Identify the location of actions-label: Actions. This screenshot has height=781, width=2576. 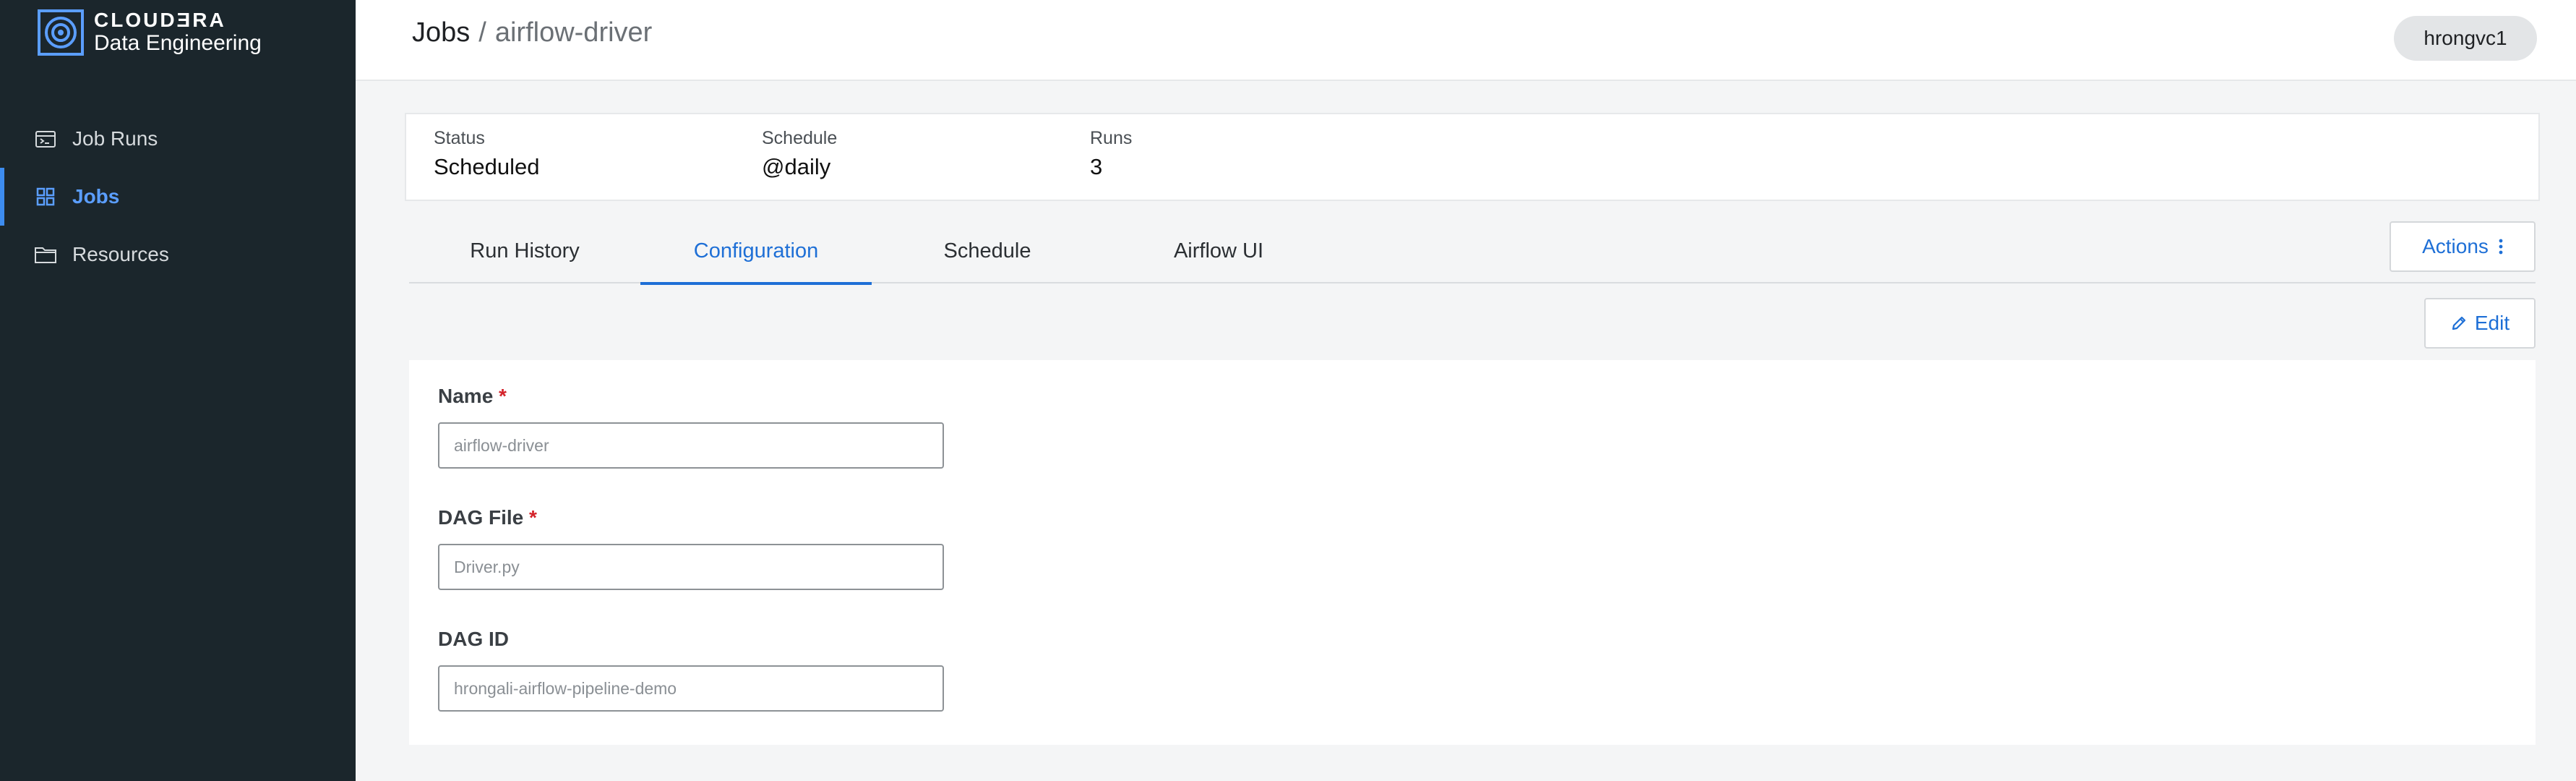
(2456, 246).